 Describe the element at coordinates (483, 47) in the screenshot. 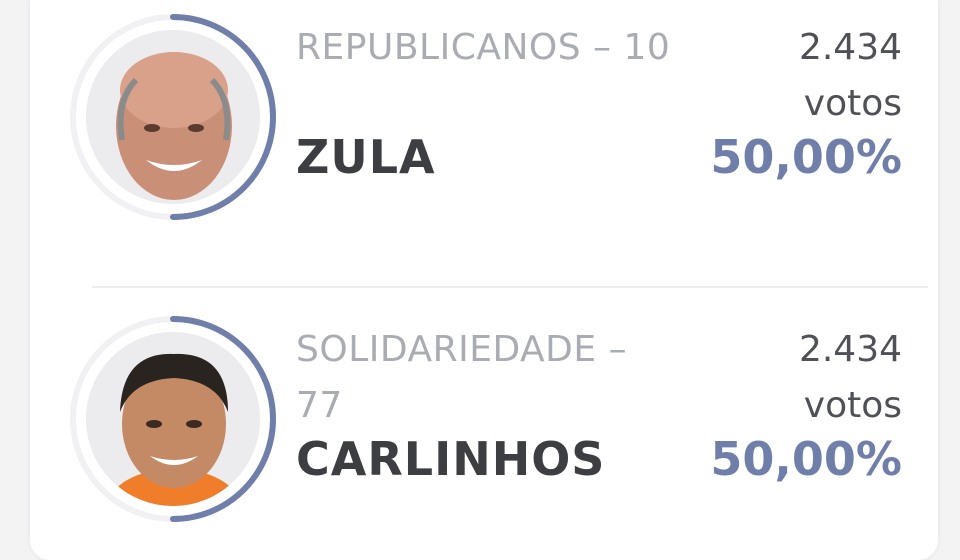

I see `party-label: REPUBLICANOS – 10` at that location.